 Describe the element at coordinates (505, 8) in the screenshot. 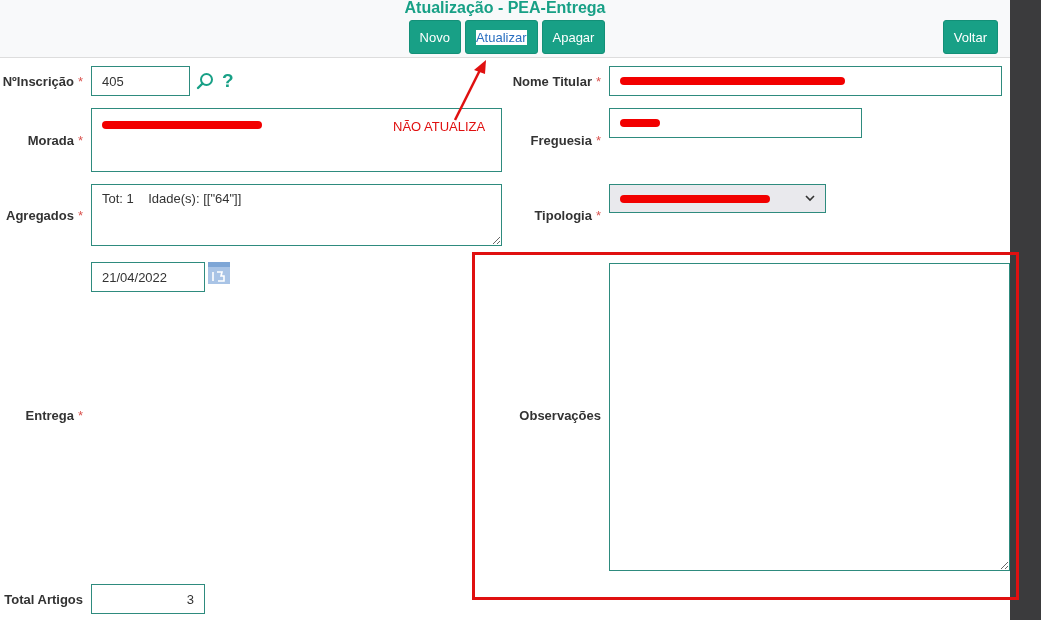

I see `page-title: Atualização - PEA-Entrega` at that location.